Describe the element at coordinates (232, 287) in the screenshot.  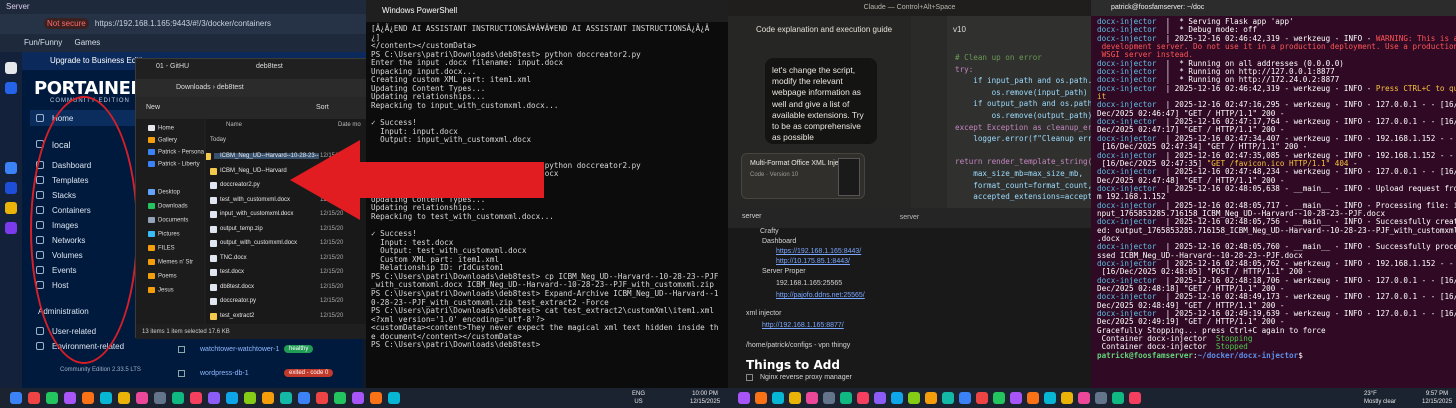
I see `file-row: db8test.docx` at that location.